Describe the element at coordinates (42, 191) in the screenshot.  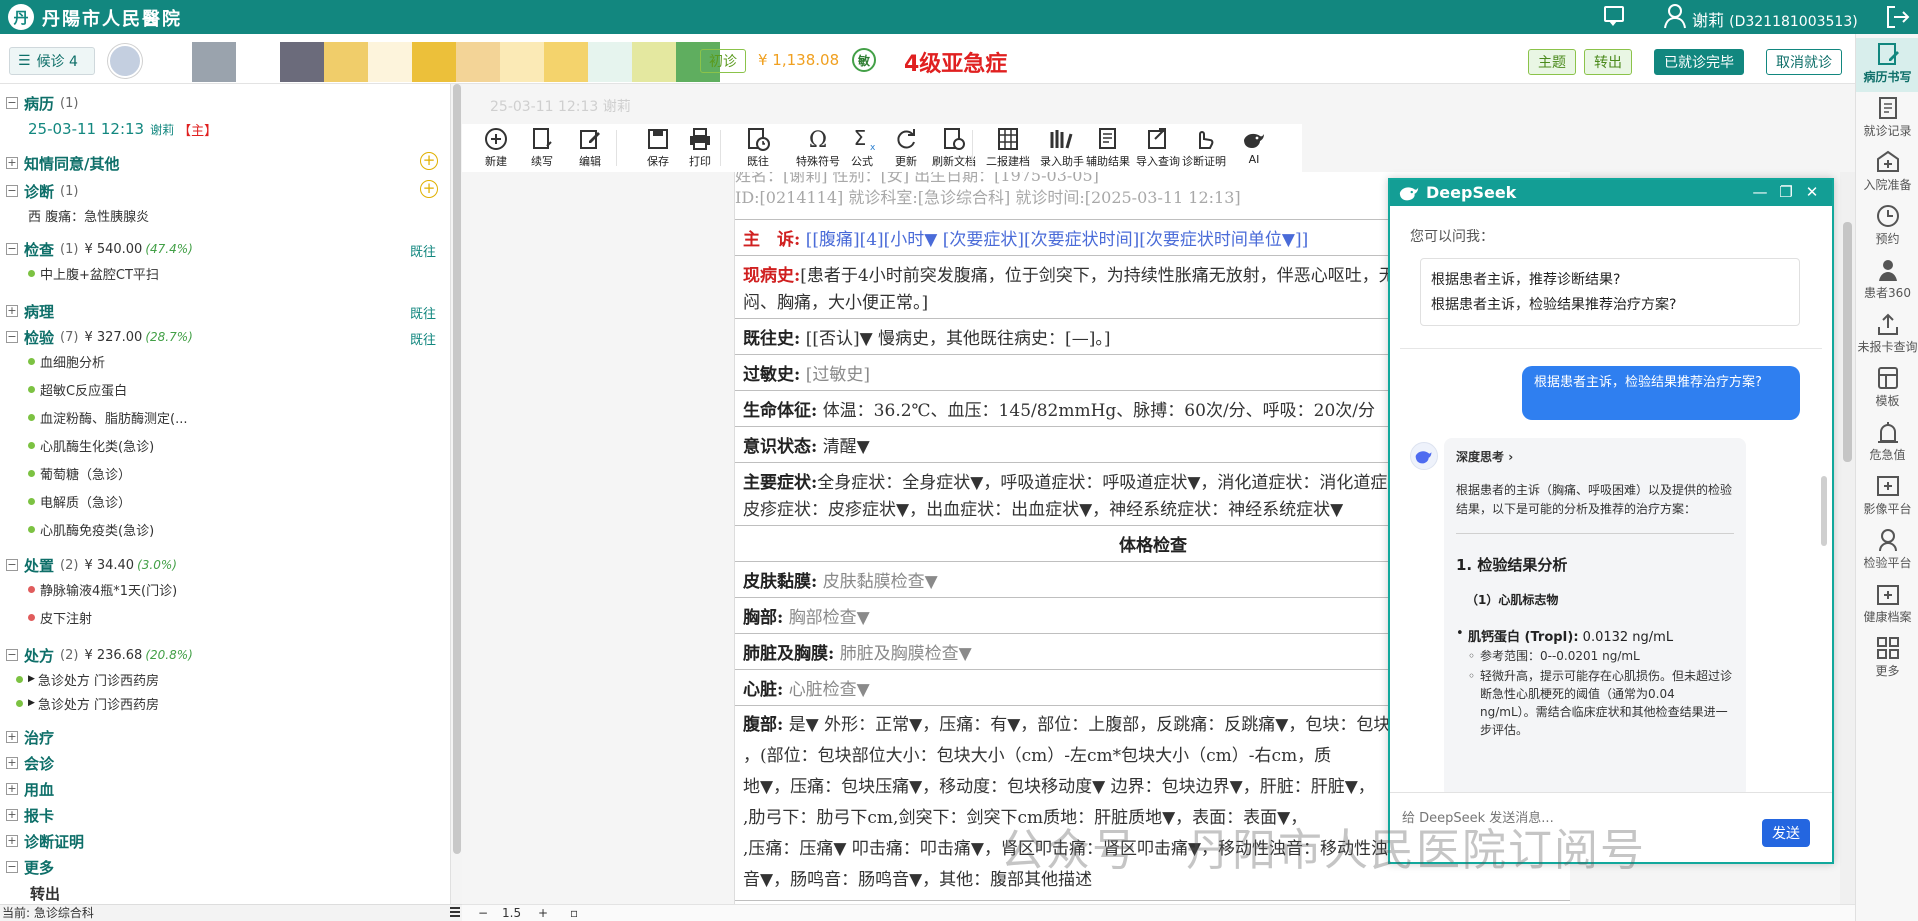
I see `diagnosis-section-header: − 诊断 (1)` at that location.